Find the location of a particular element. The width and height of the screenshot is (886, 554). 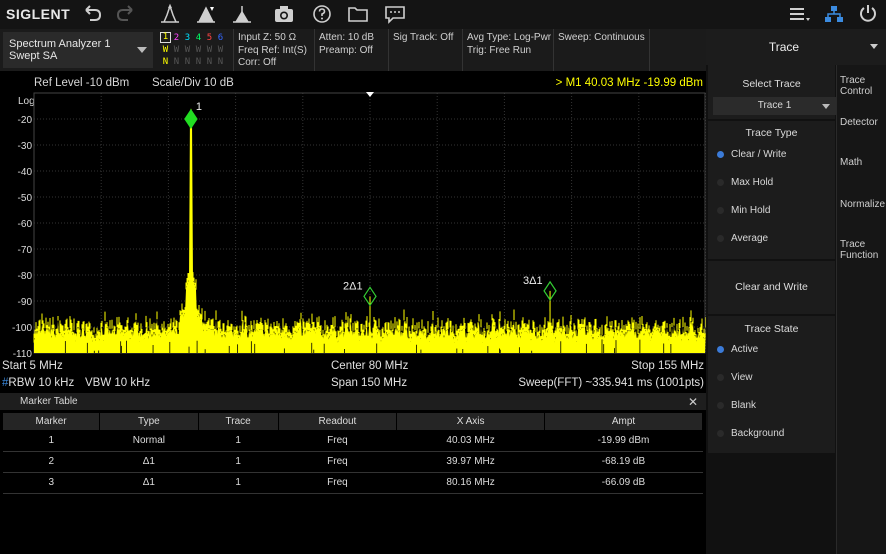

table-row: 2 Δ1 1 Freq 39.97 MHz -68.19 dB is located at coordinates (353, 462).